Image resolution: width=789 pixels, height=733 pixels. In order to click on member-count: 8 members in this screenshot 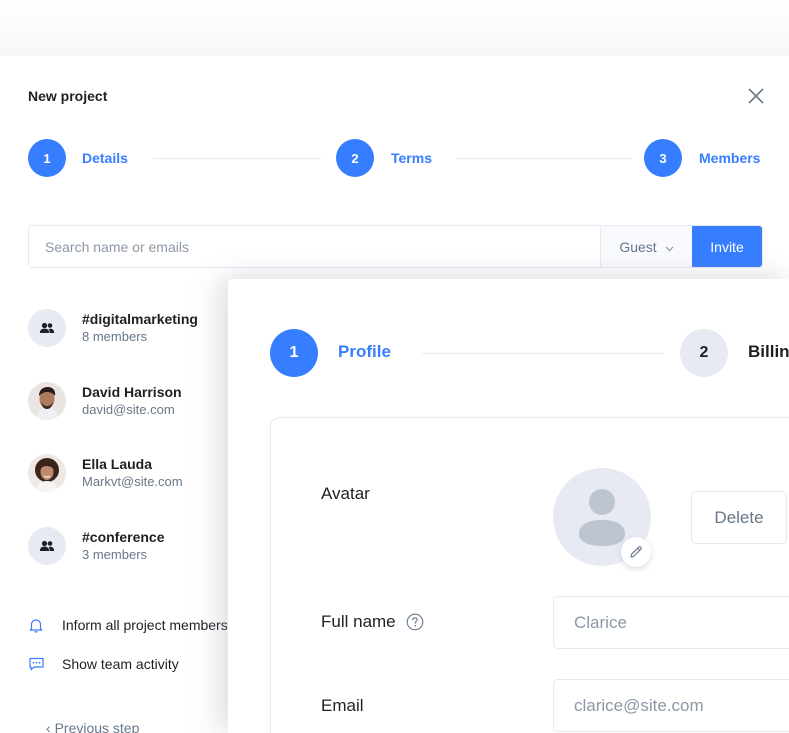, I will do `click(115, 336)`.